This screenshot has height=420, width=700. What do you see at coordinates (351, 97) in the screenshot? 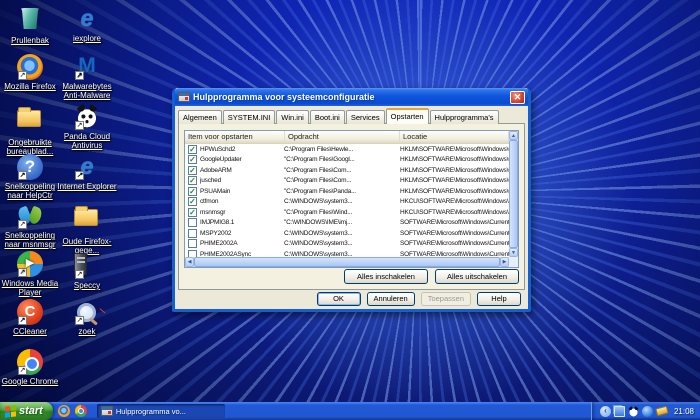
I see `dialog-title-bar: Hulpprogramma voor systeemconfiguratie ✕` at bounding box center [351, 97].